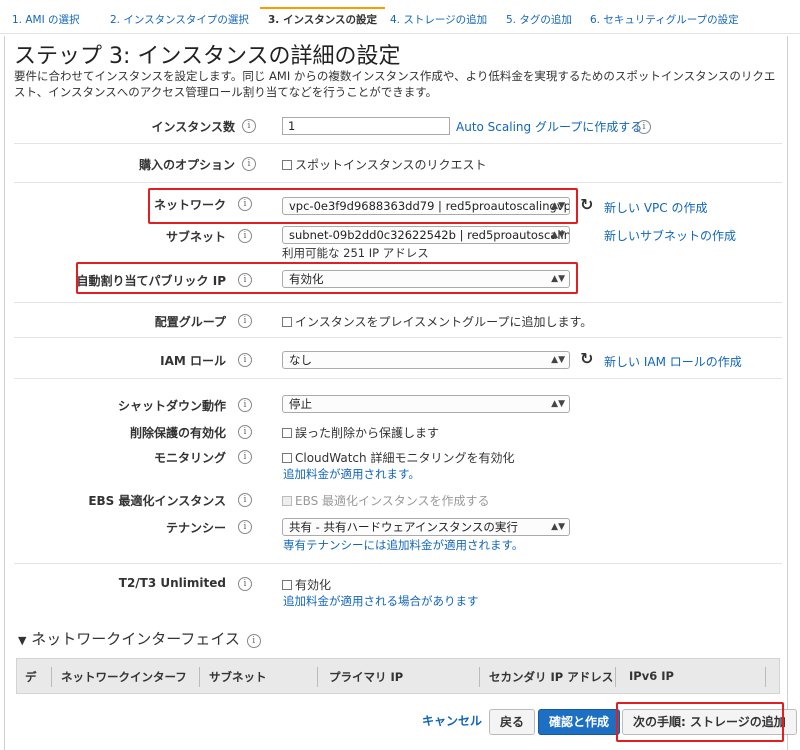 The width and height of the screenshot is (800, 750). I want to click on t2t3-charges-link: 追加料金が適用される場合があります, so click(381, 601).